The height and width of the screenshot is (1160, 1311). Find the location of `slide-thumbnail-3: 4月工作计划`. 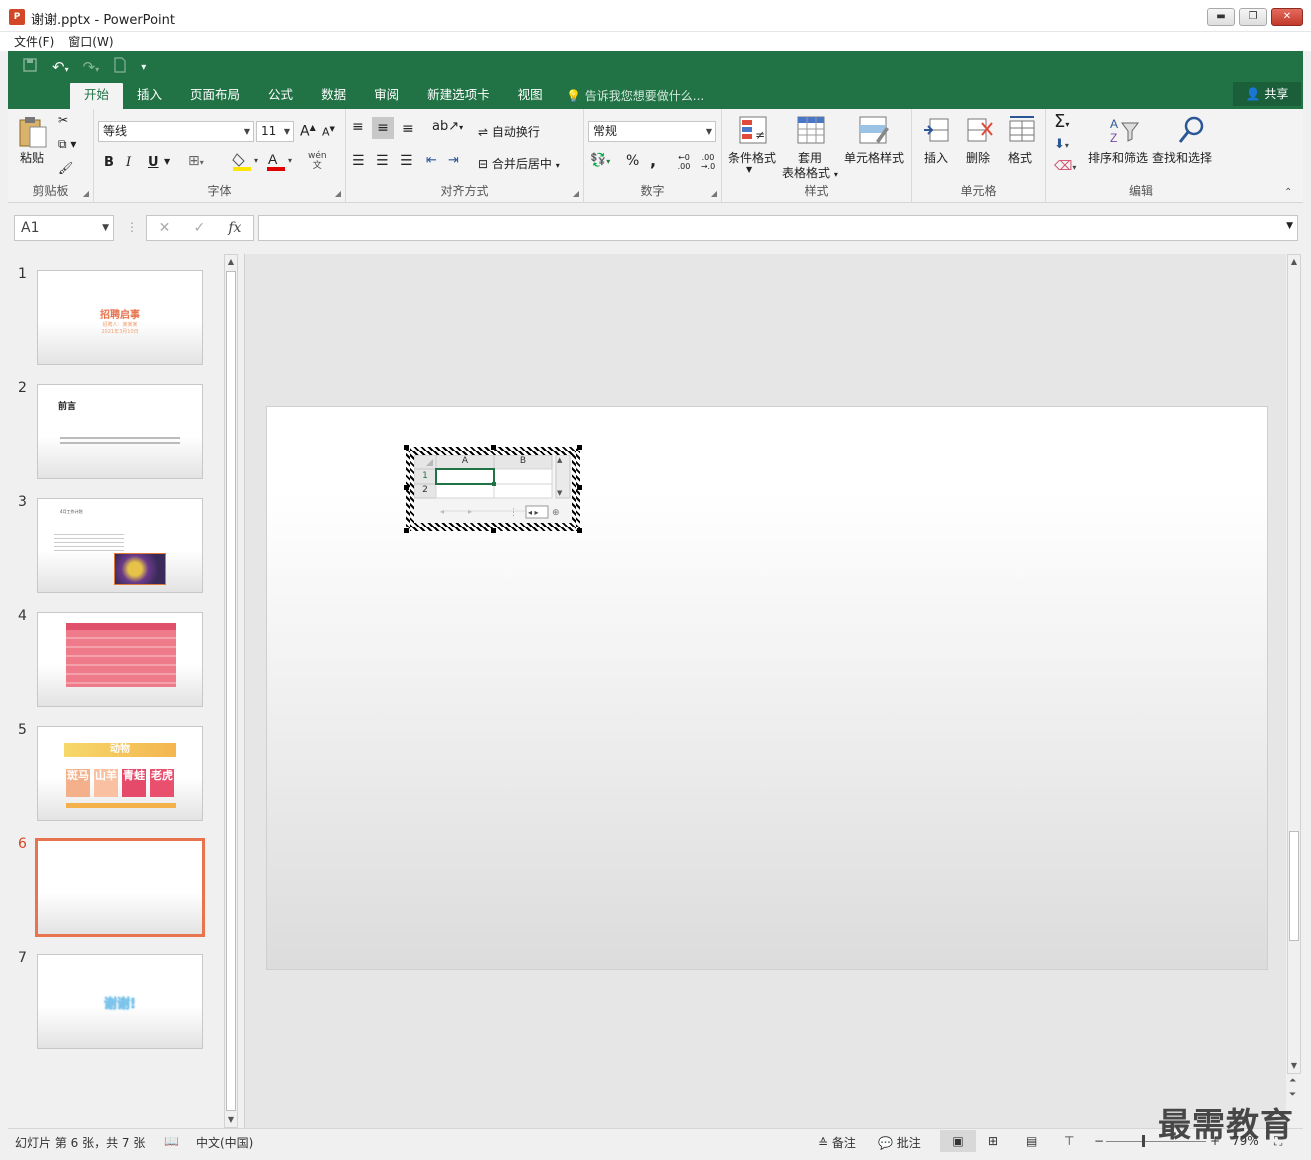

slide-thumbnail-3: 4月工作计划 is located at coordinates (120, 545).